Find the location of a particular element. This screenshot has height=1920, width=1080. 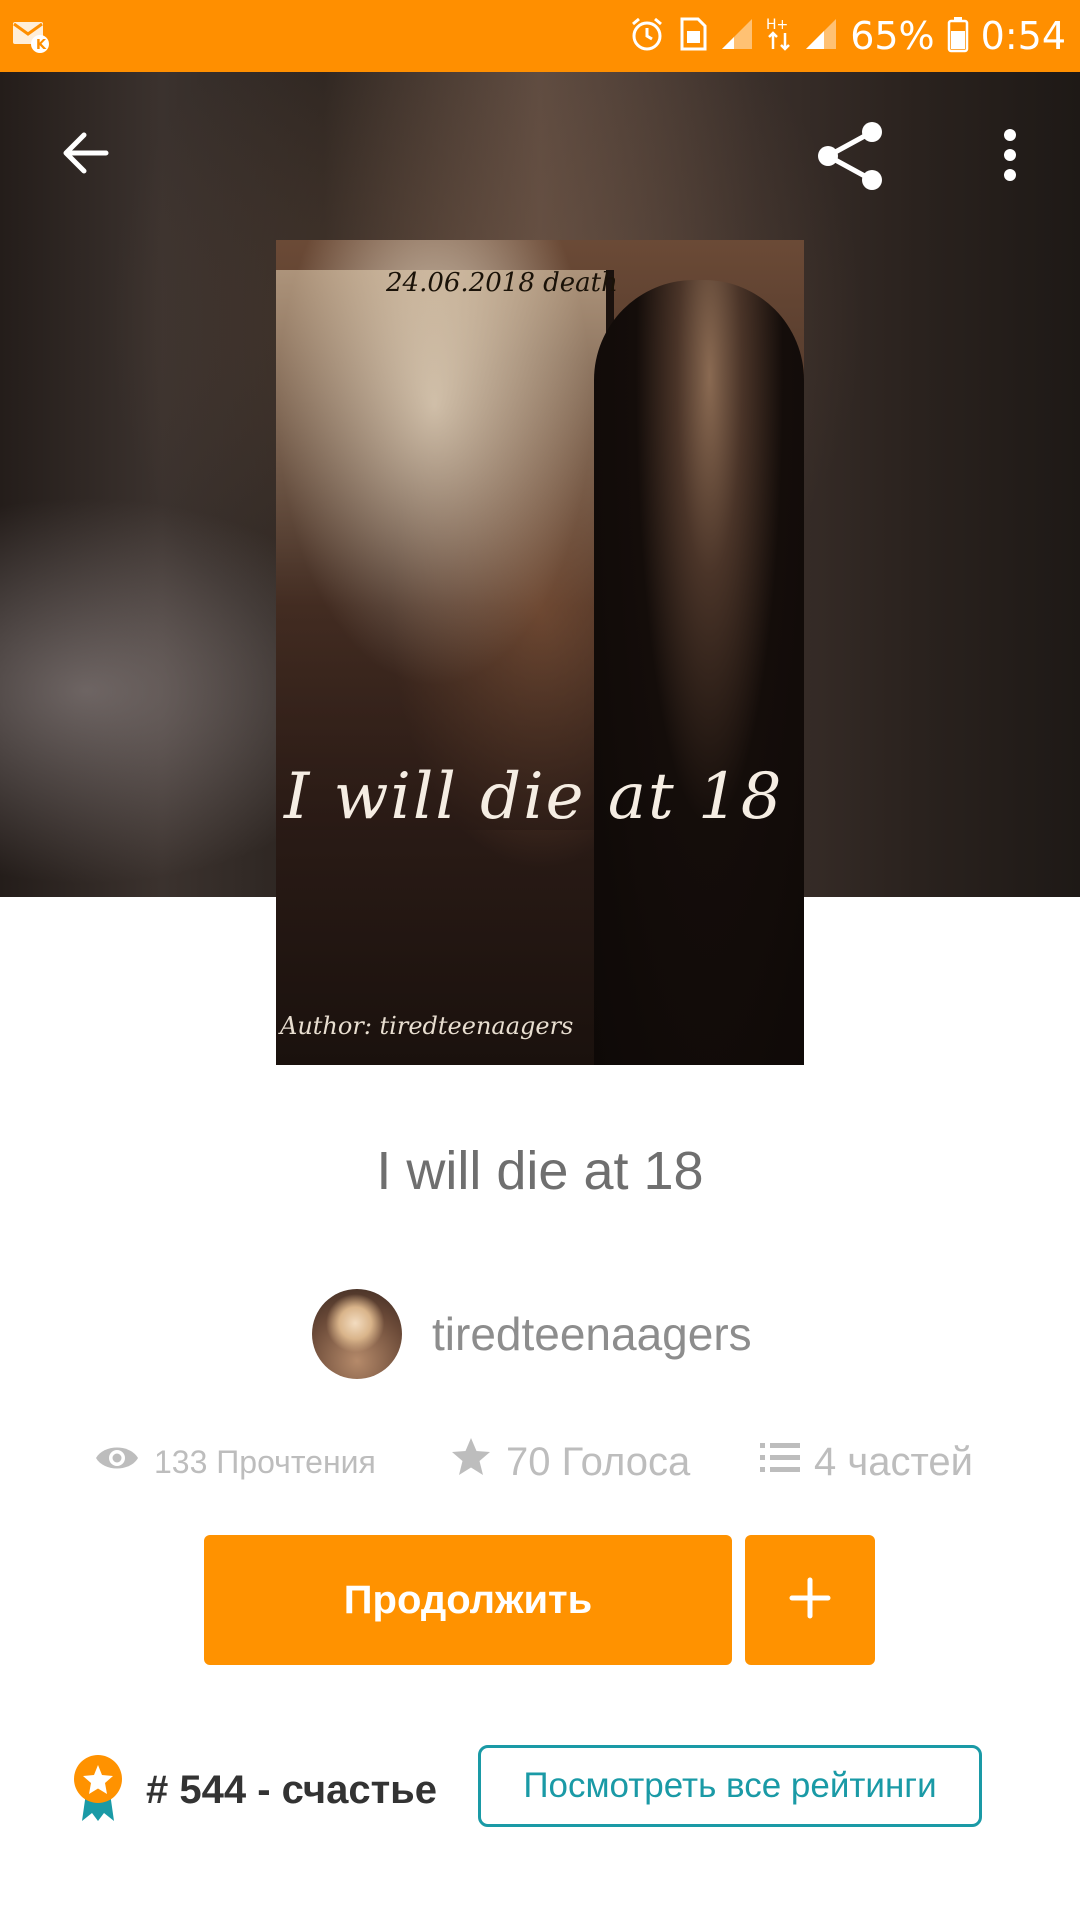

cover-figure is located at coordinates (699, 672).